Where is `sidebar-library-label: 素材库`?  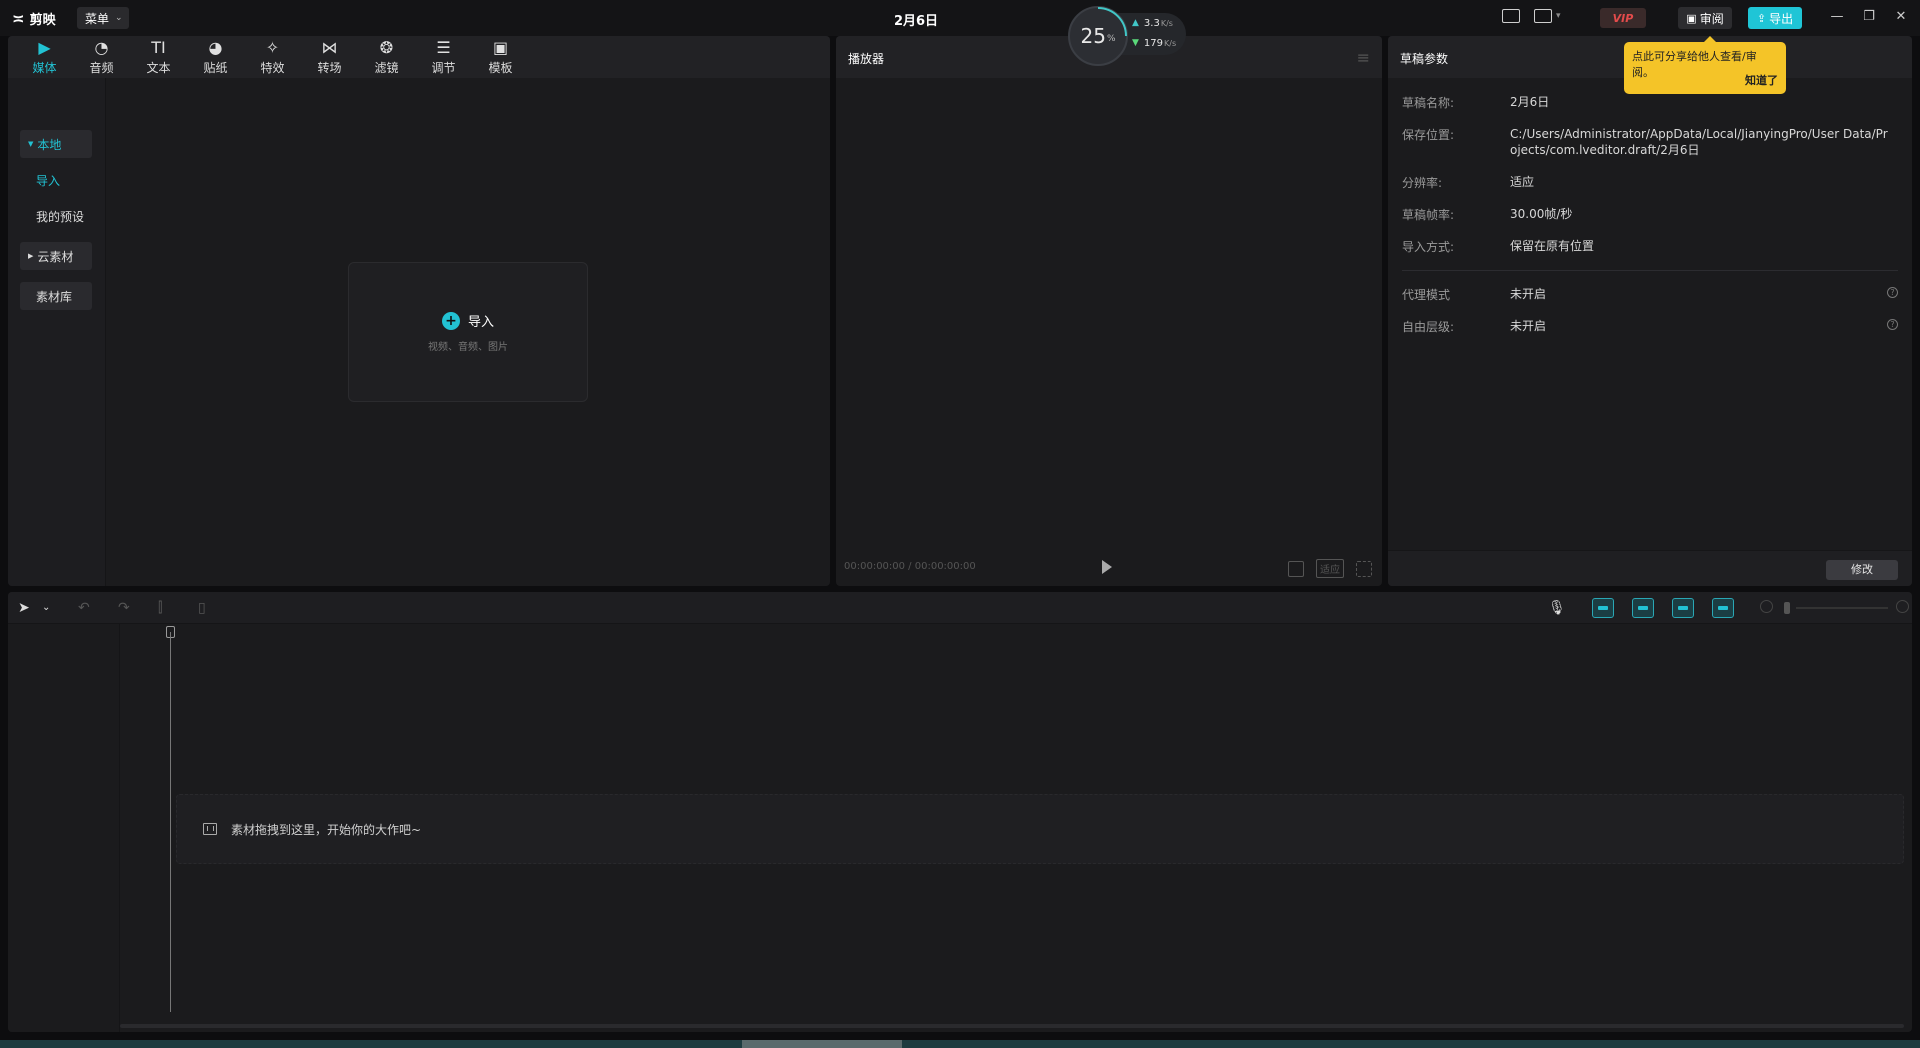
sidebar-library-label: 素材库 is located at coordinates (54, 296).